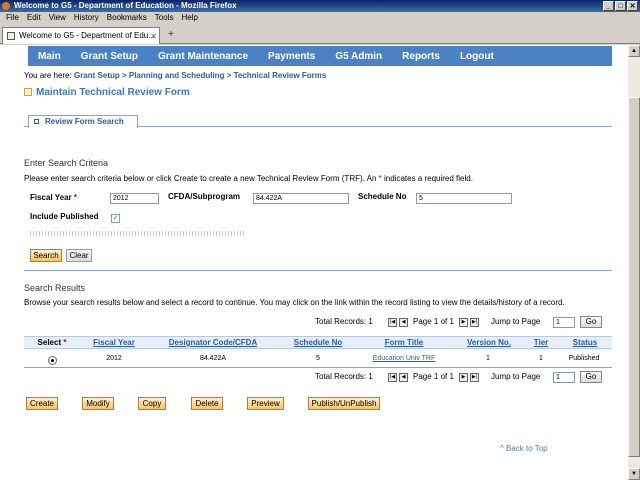  What do you see at coordinates (49, 56) in the screenshot?
I see `nav-main: Main` at bounding box center [49, 56].